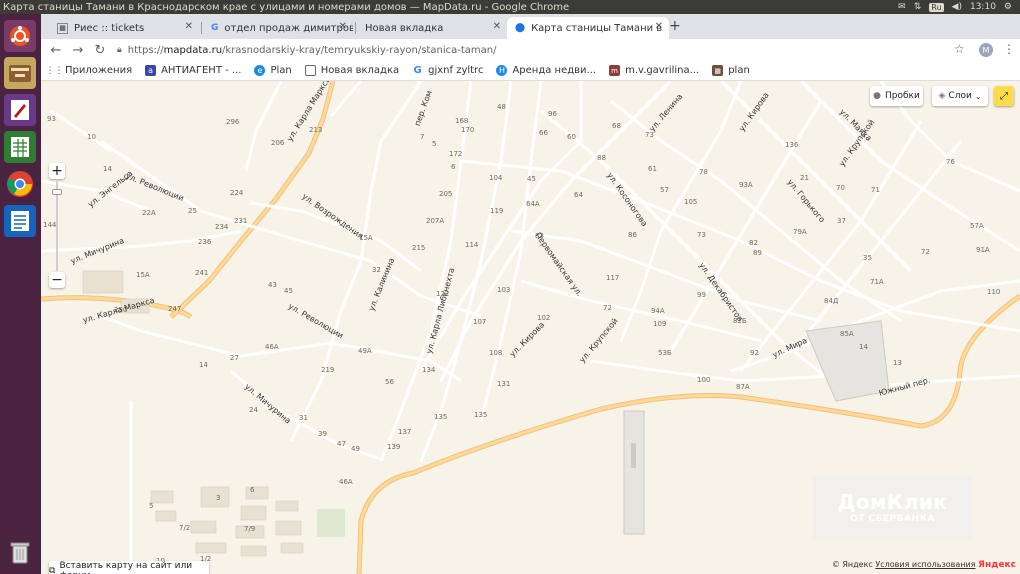 This screenshot has height=574, width=1020. Describe the element at coordinates (432, 28) in the screenshot. I see `tab-new-tab: Новая вкладка ✕` at that location.